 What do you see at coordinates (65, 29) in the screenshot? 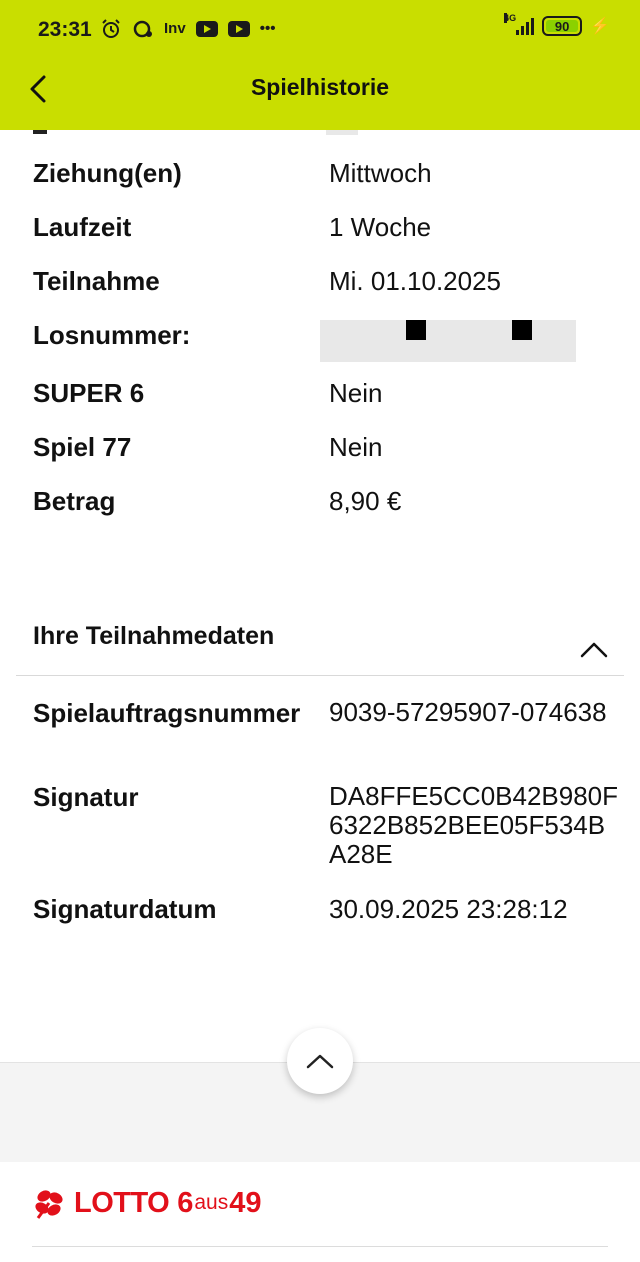
I see `status-time: 23:31` at bounding box center [65, 29].